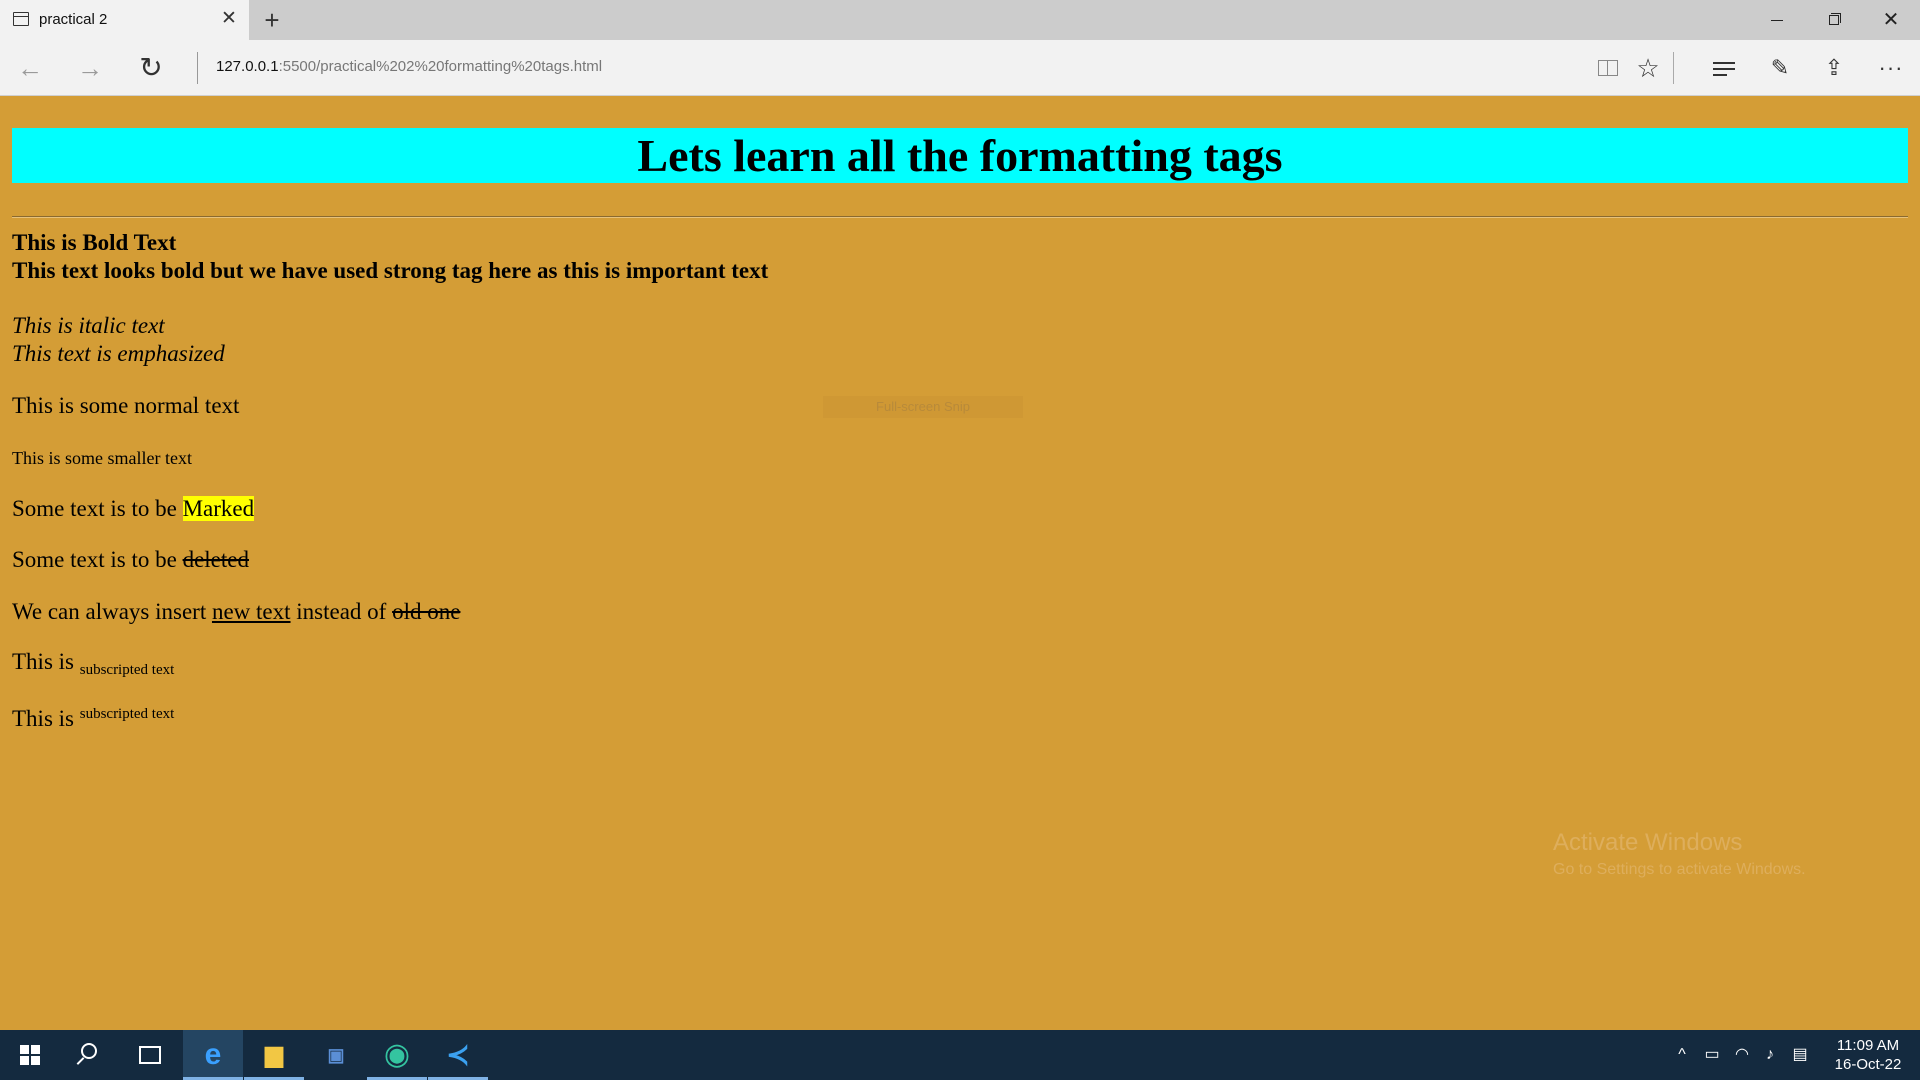 This screenshot has height=1080, width=1920. What do you see at coordinates (397, 1055) in the screenshot?
I see `edge-icon: ◉` at bounding box center [397, 1055].